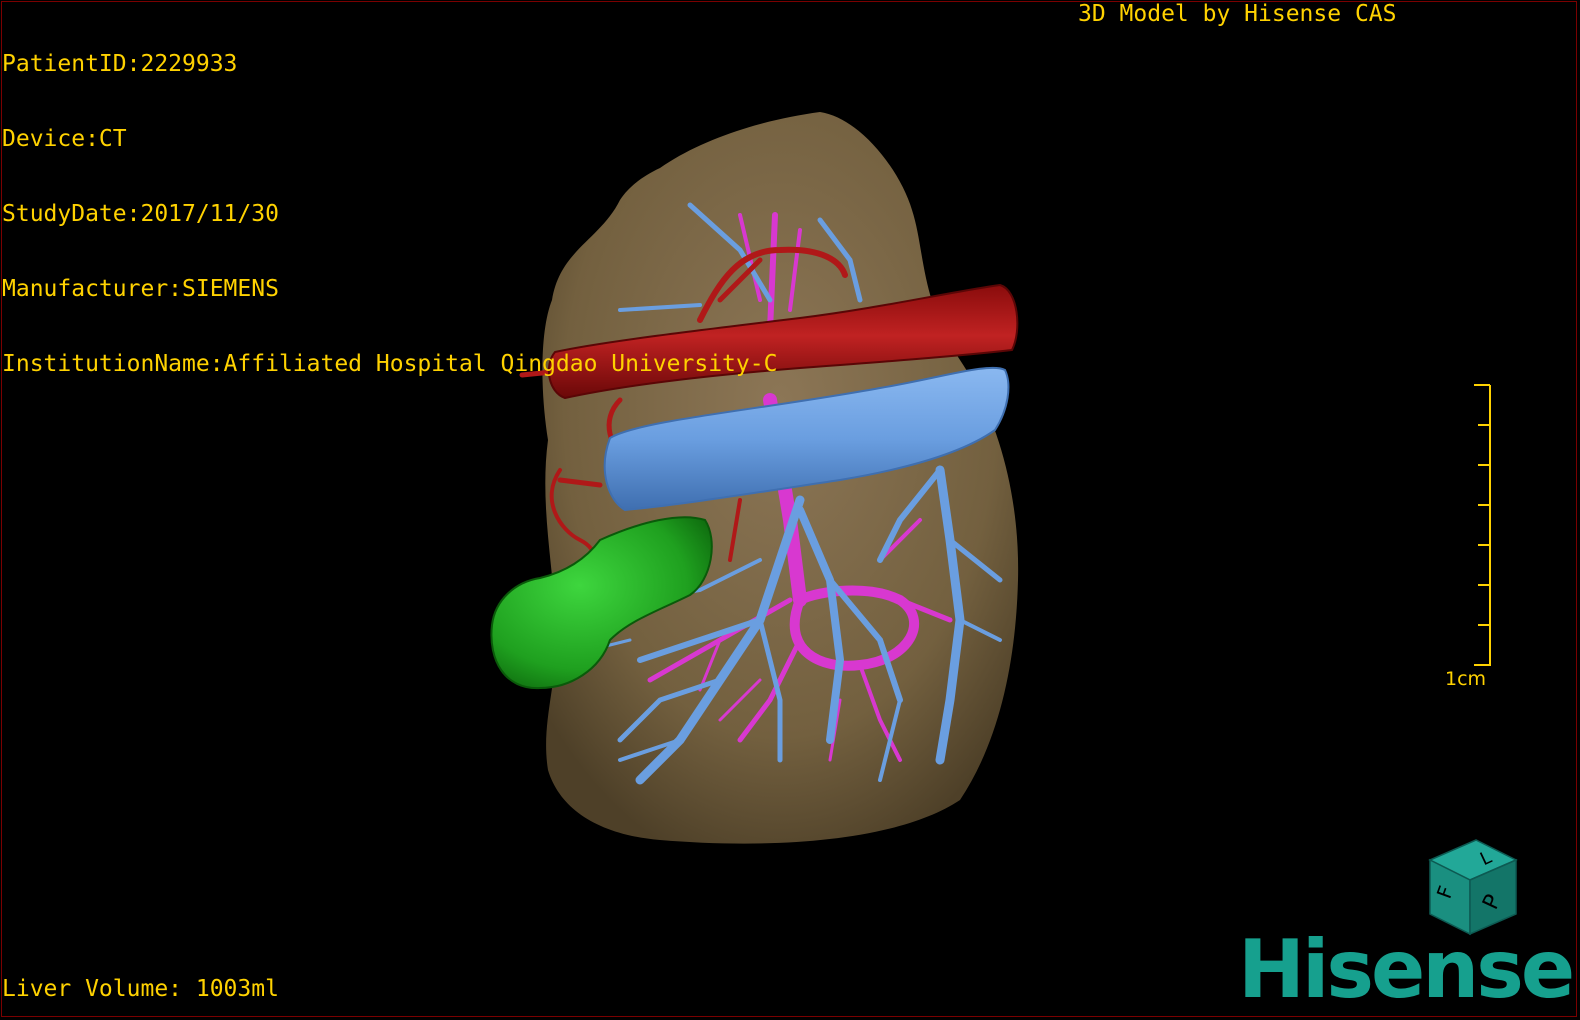 The image size is (1580, 1020). Describe the element at coordinates (1482, 525) in the screenshot. I see `scale-bar` at that location.